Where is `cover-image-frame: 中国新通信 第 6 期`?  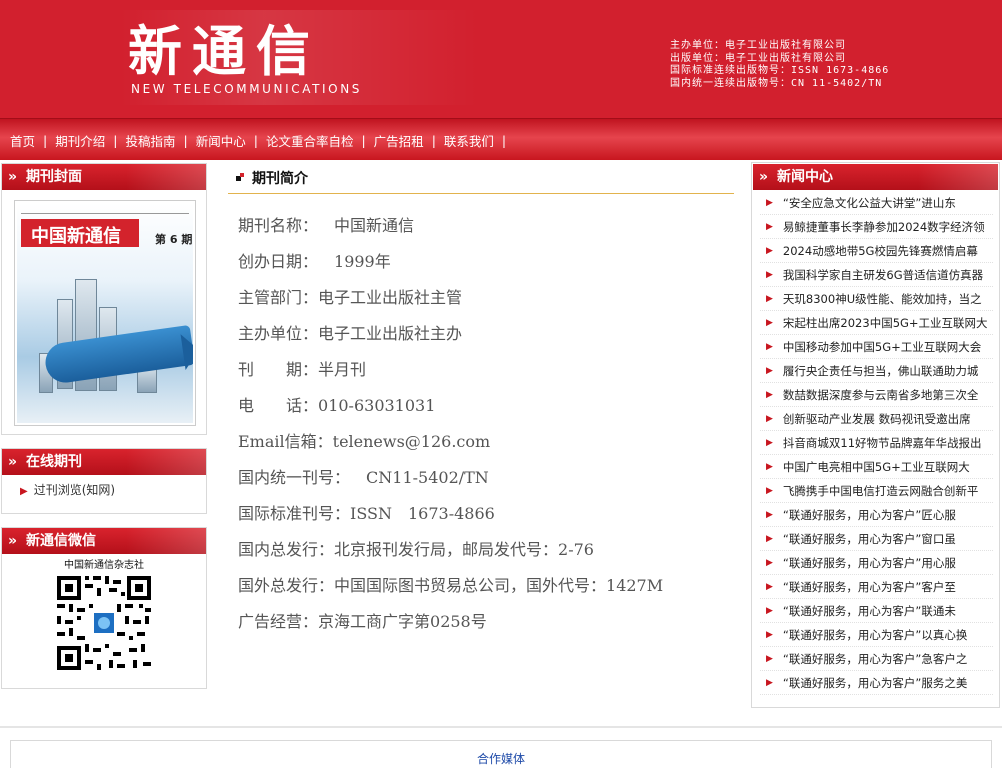 cover-image-frame: 中国新通信 第 6 期 is located at coordinates (105, 313).